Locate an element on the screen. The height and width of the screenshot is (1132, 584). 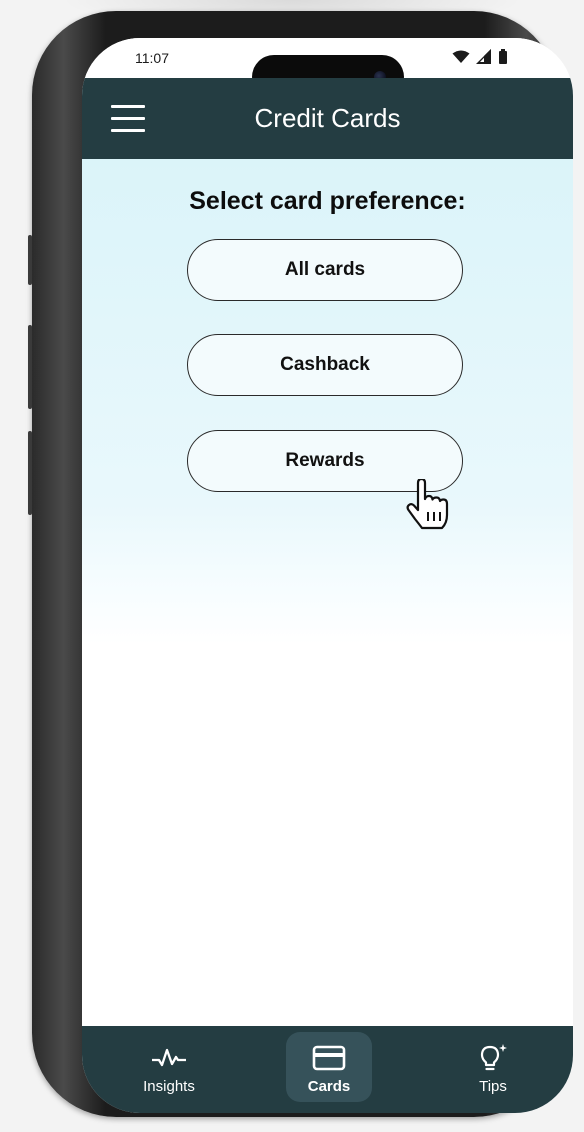
card-preference-prompt: Select card preference: is located at coordinates (327, 201).